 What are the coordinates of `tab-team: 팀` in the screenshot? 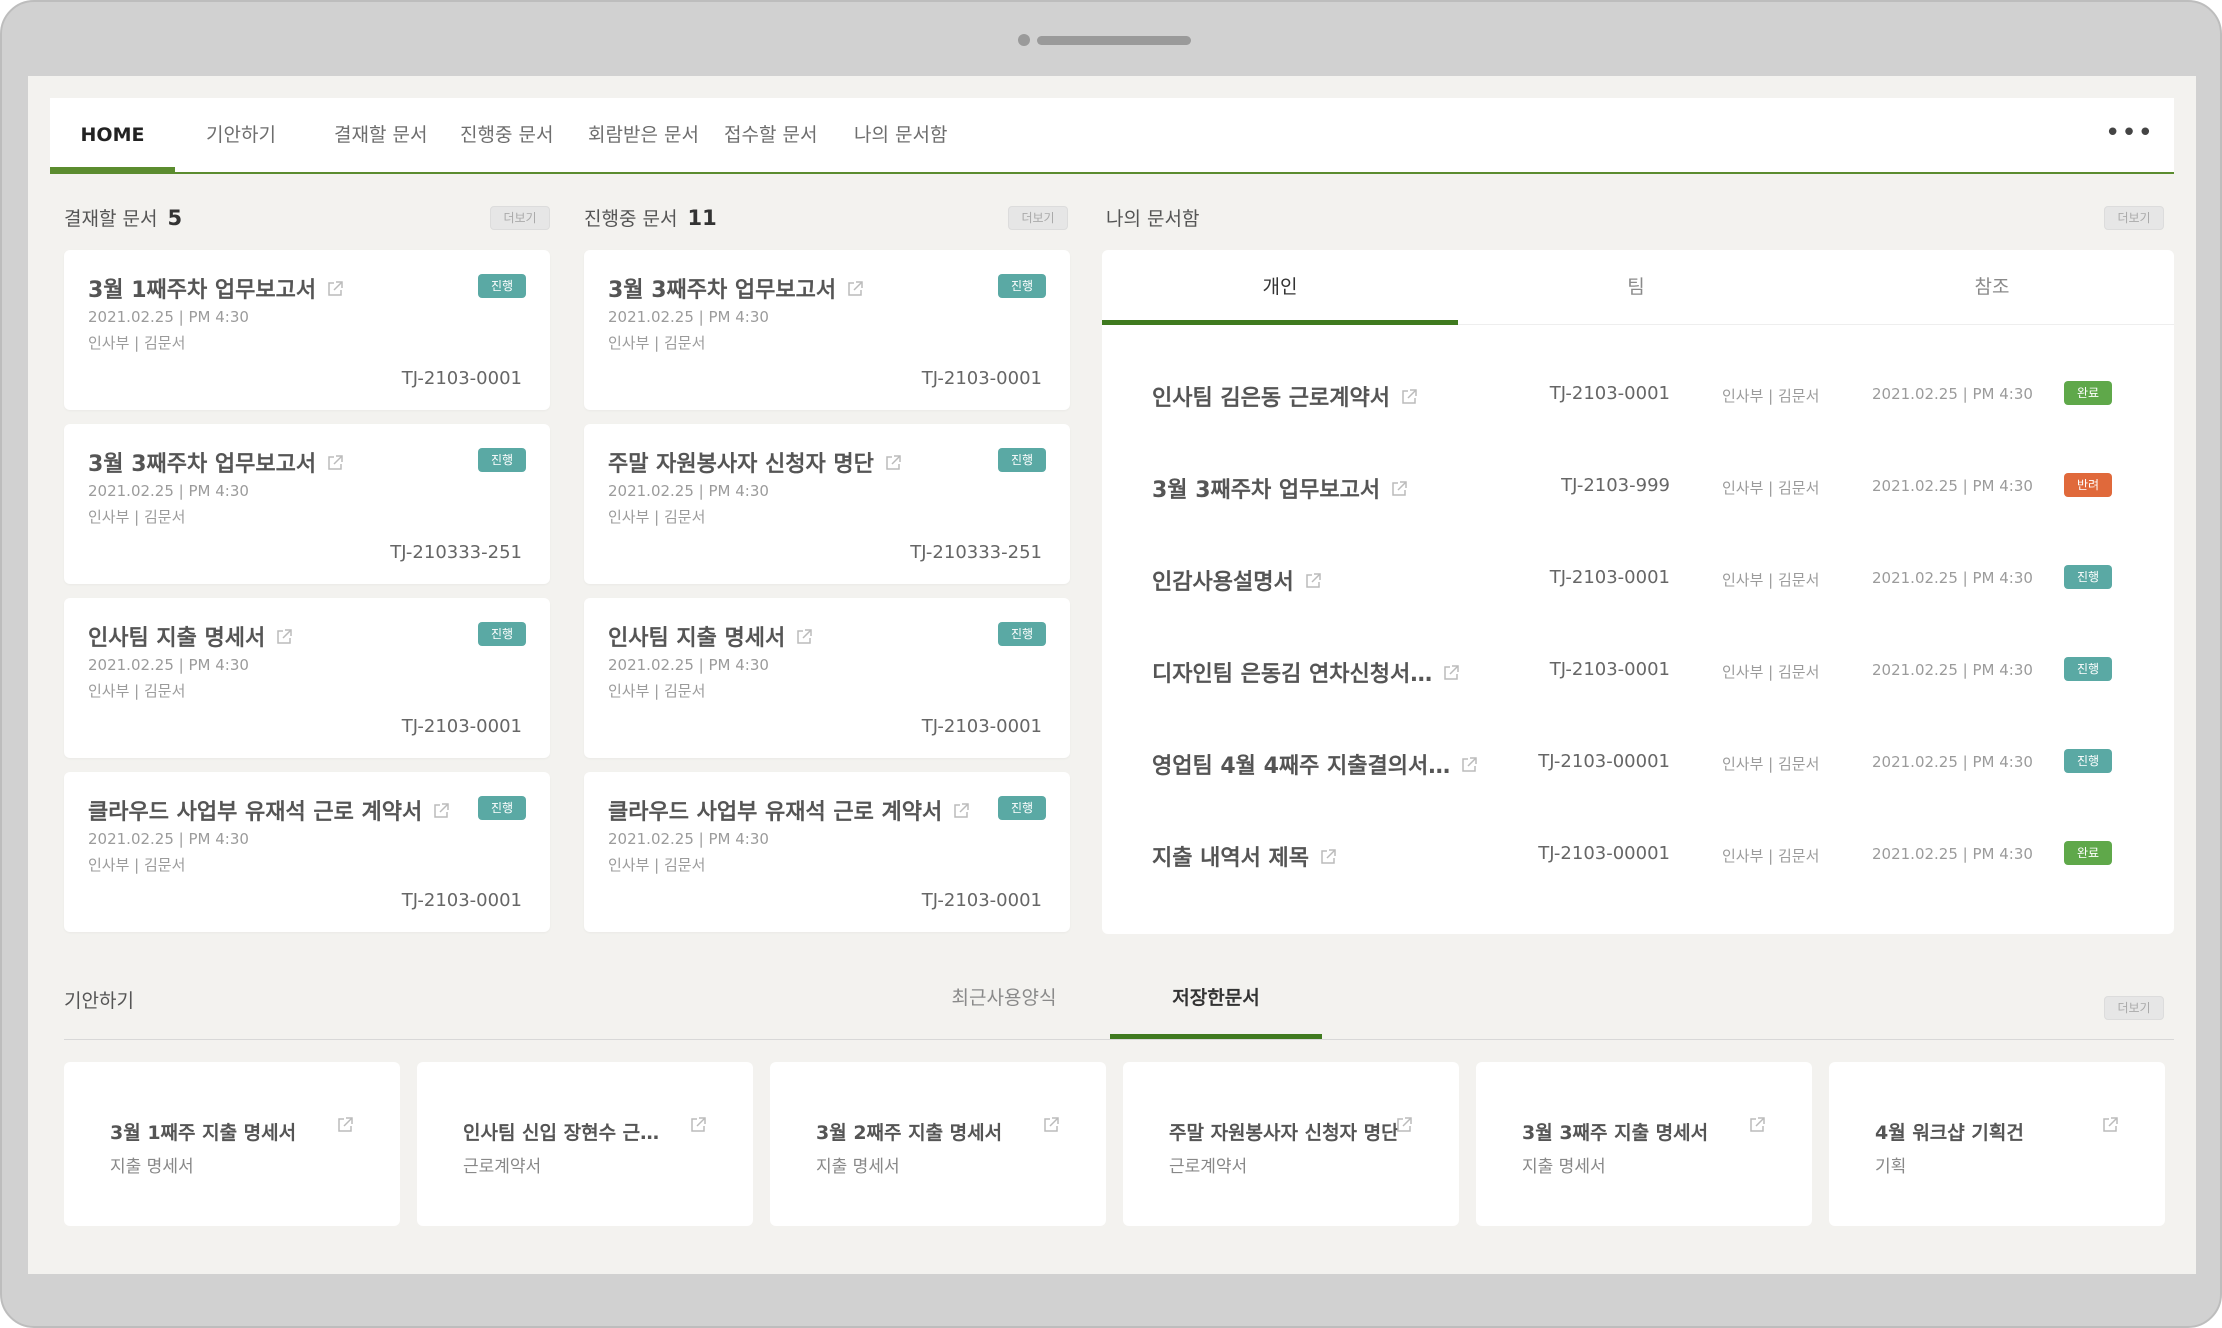 It's located at (1636, 288).